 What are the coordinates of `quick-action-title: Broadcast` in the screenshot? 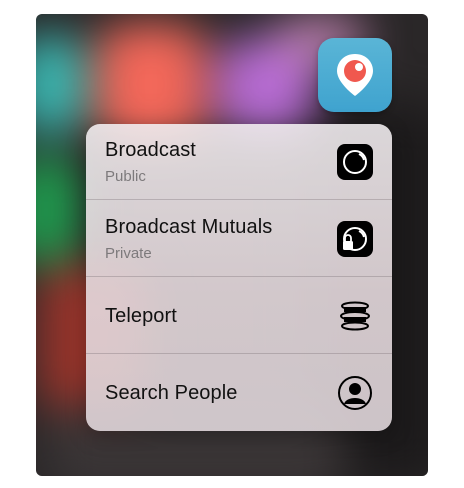 It's located at (150, 150).